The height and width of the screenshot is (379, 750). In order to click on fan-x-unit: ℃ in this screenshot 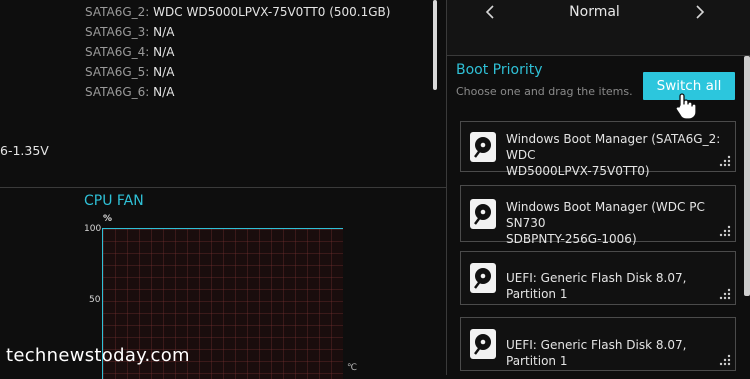, I will do `click(352, 368)`.